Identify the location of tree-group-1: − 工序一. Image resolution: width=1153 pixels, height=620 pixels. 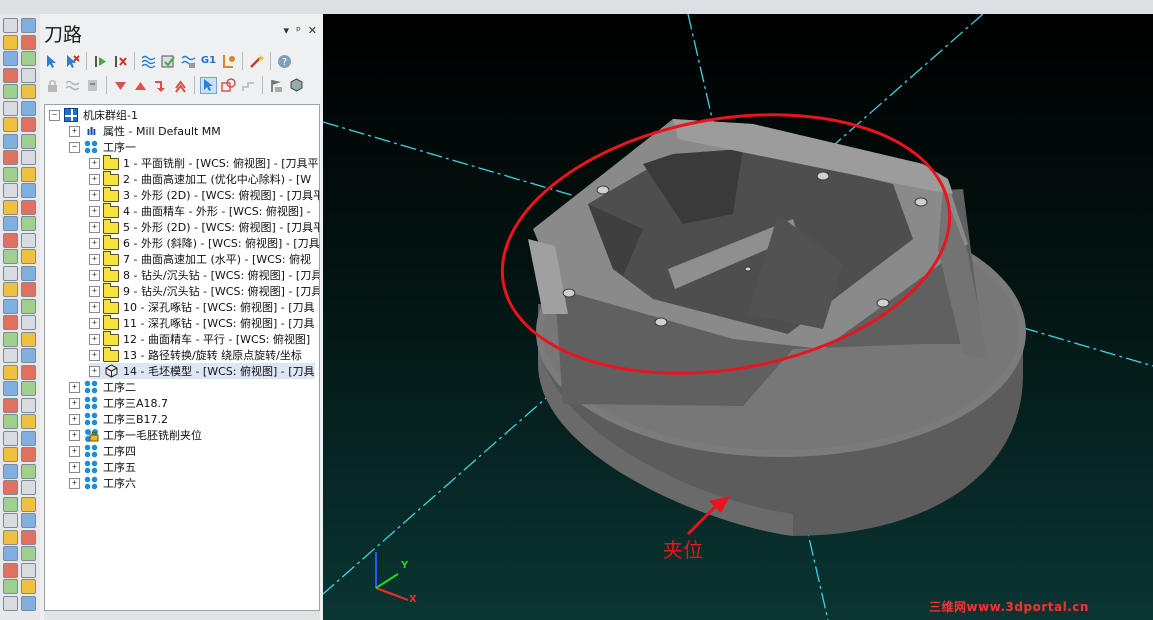
(102, 147).